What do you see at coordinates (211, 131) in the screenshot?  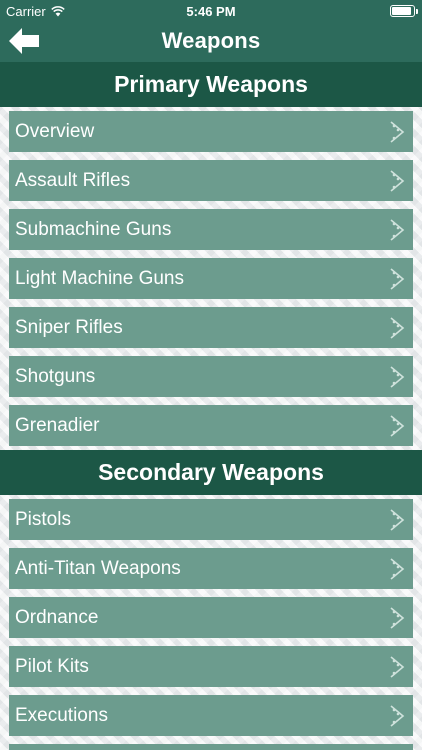 I see `list-item-overview: Overview` at bounding box center [211, 131].